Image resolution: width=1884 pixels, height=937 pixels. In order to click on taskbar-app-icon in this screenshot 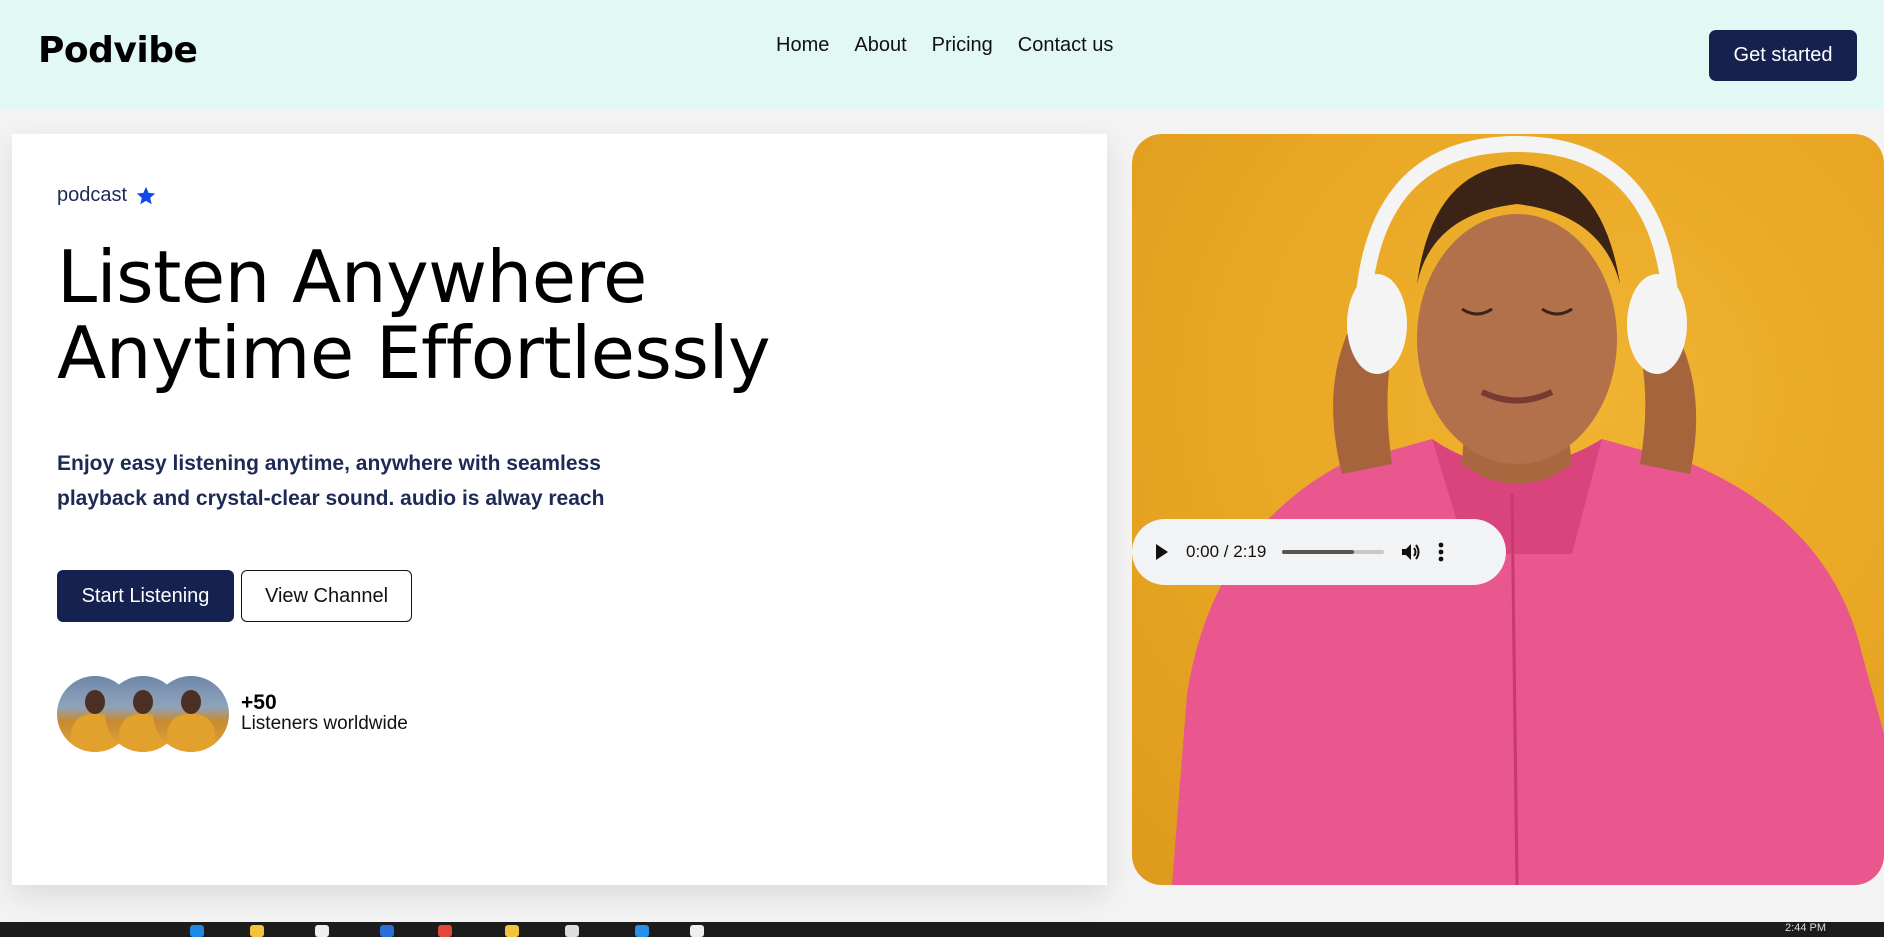, I will do `click(387, 931)`.